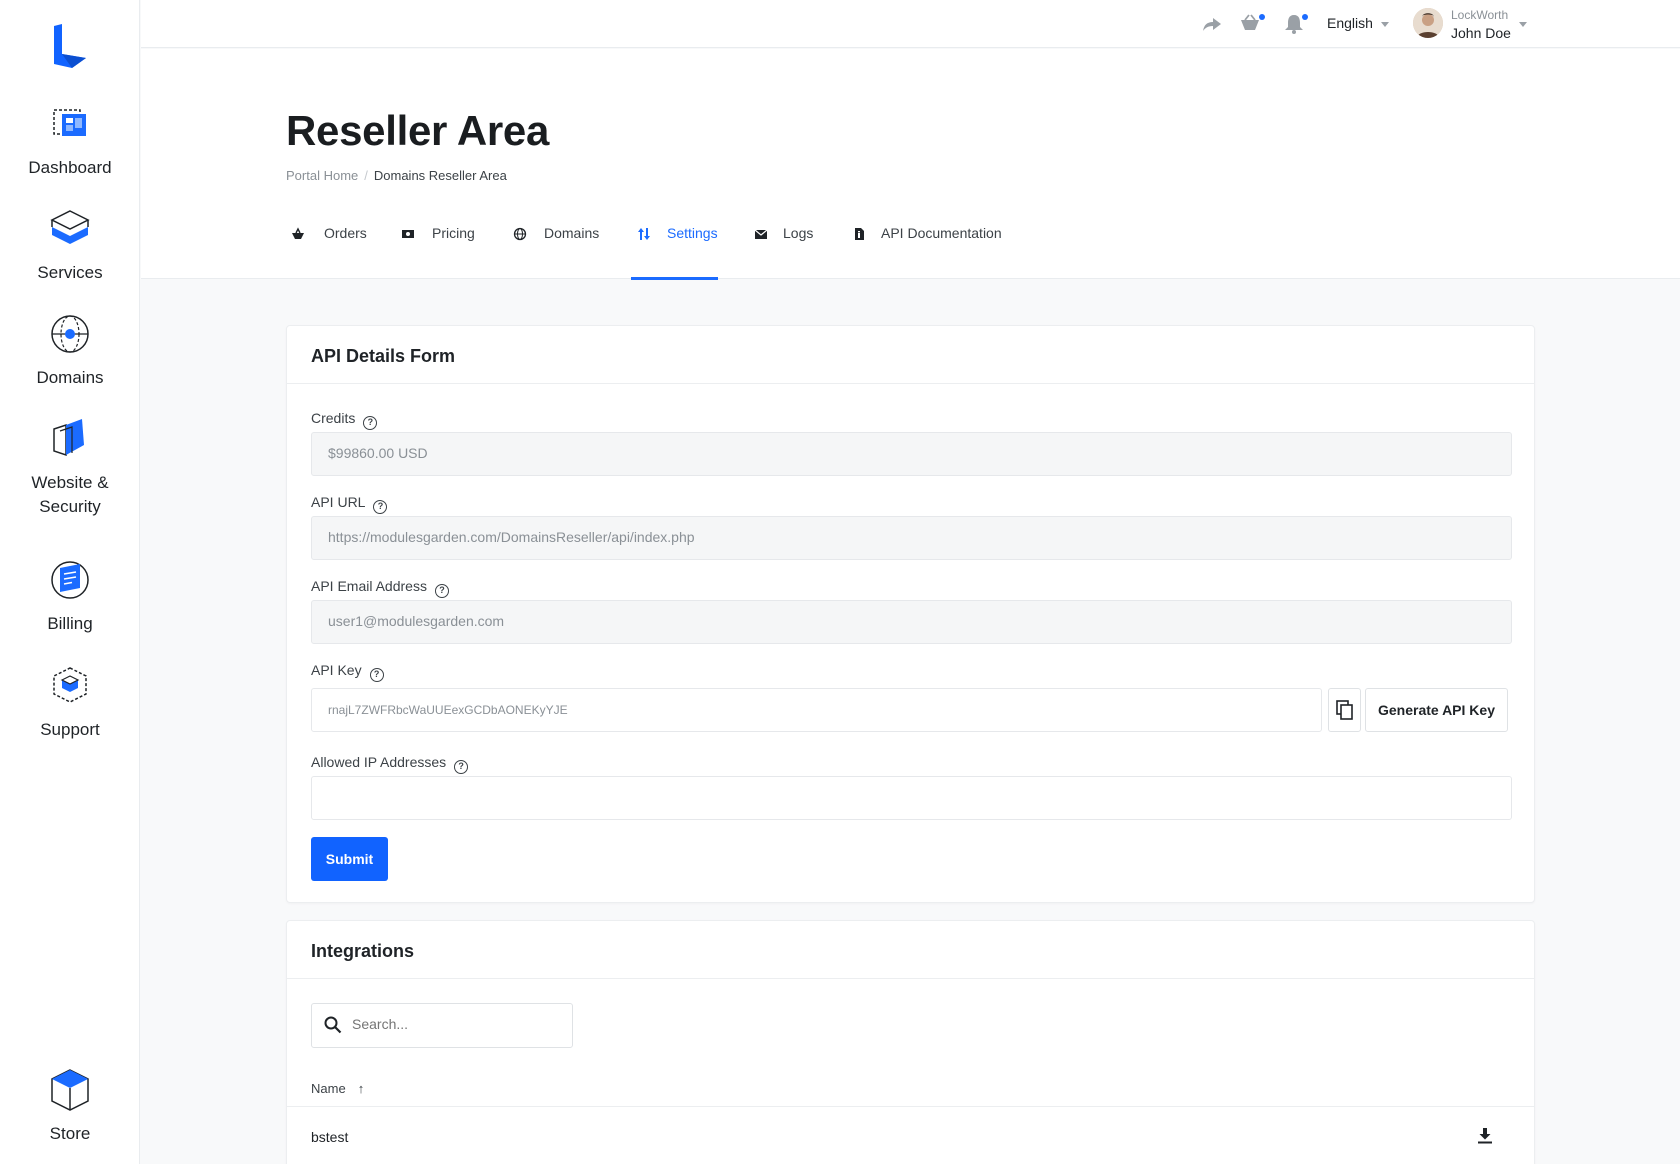 This screenshot has height=1164, width=1680. Describe the element at coordinates (1481, 33) in the screenshot. I see `user-name: John Doe` at that location.